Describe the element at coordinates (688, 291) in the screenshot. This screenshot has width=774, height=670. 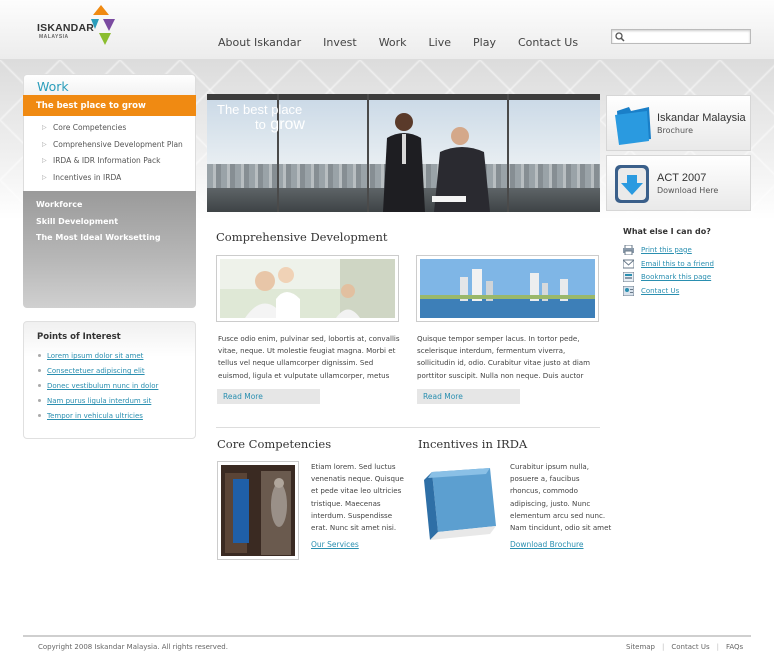
I see `list-item: Contact Us` at that location.